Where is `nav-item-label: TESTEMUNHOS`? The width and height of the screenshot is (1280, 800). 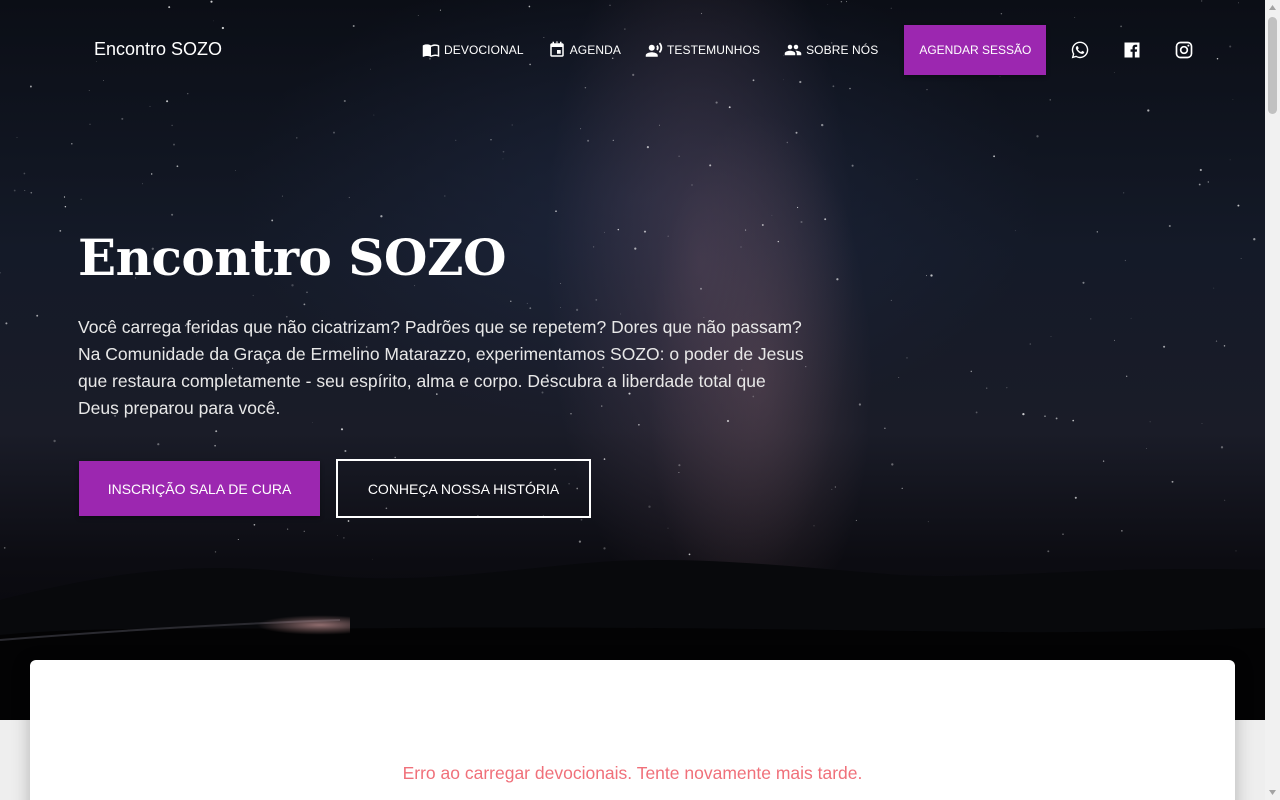
nav-item-label: TESTEMUNHOS is located at coordinates (713, 50).